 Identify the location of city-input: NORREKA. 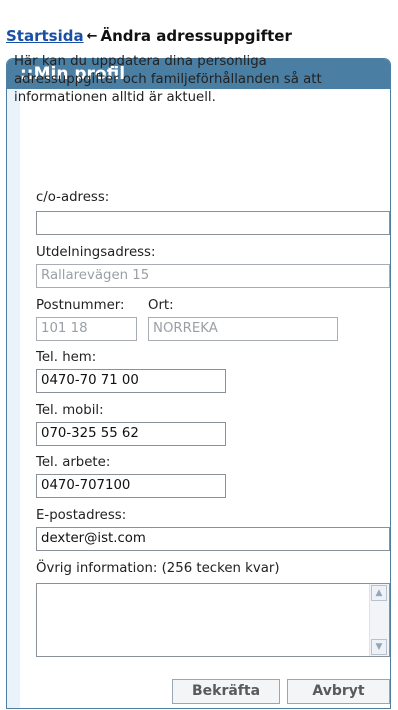
(243, 329).